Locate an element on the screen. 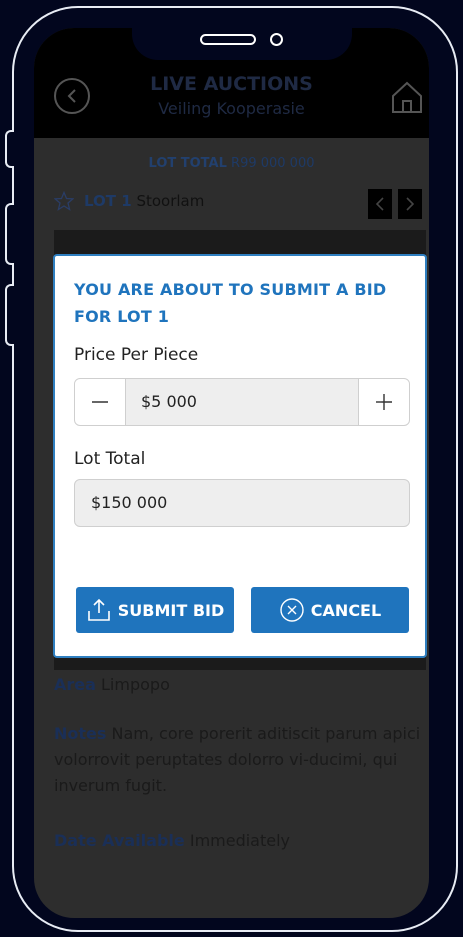 The image size is (463, 937). area-value: Limpopo is located at coordinates (135, 684).